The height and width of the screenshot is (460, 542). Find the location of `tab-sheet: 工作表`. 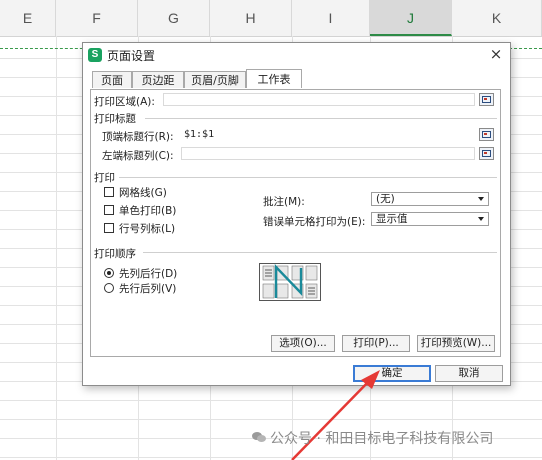

tab-sheet: 工作表 is located at coordinates (274, 78).